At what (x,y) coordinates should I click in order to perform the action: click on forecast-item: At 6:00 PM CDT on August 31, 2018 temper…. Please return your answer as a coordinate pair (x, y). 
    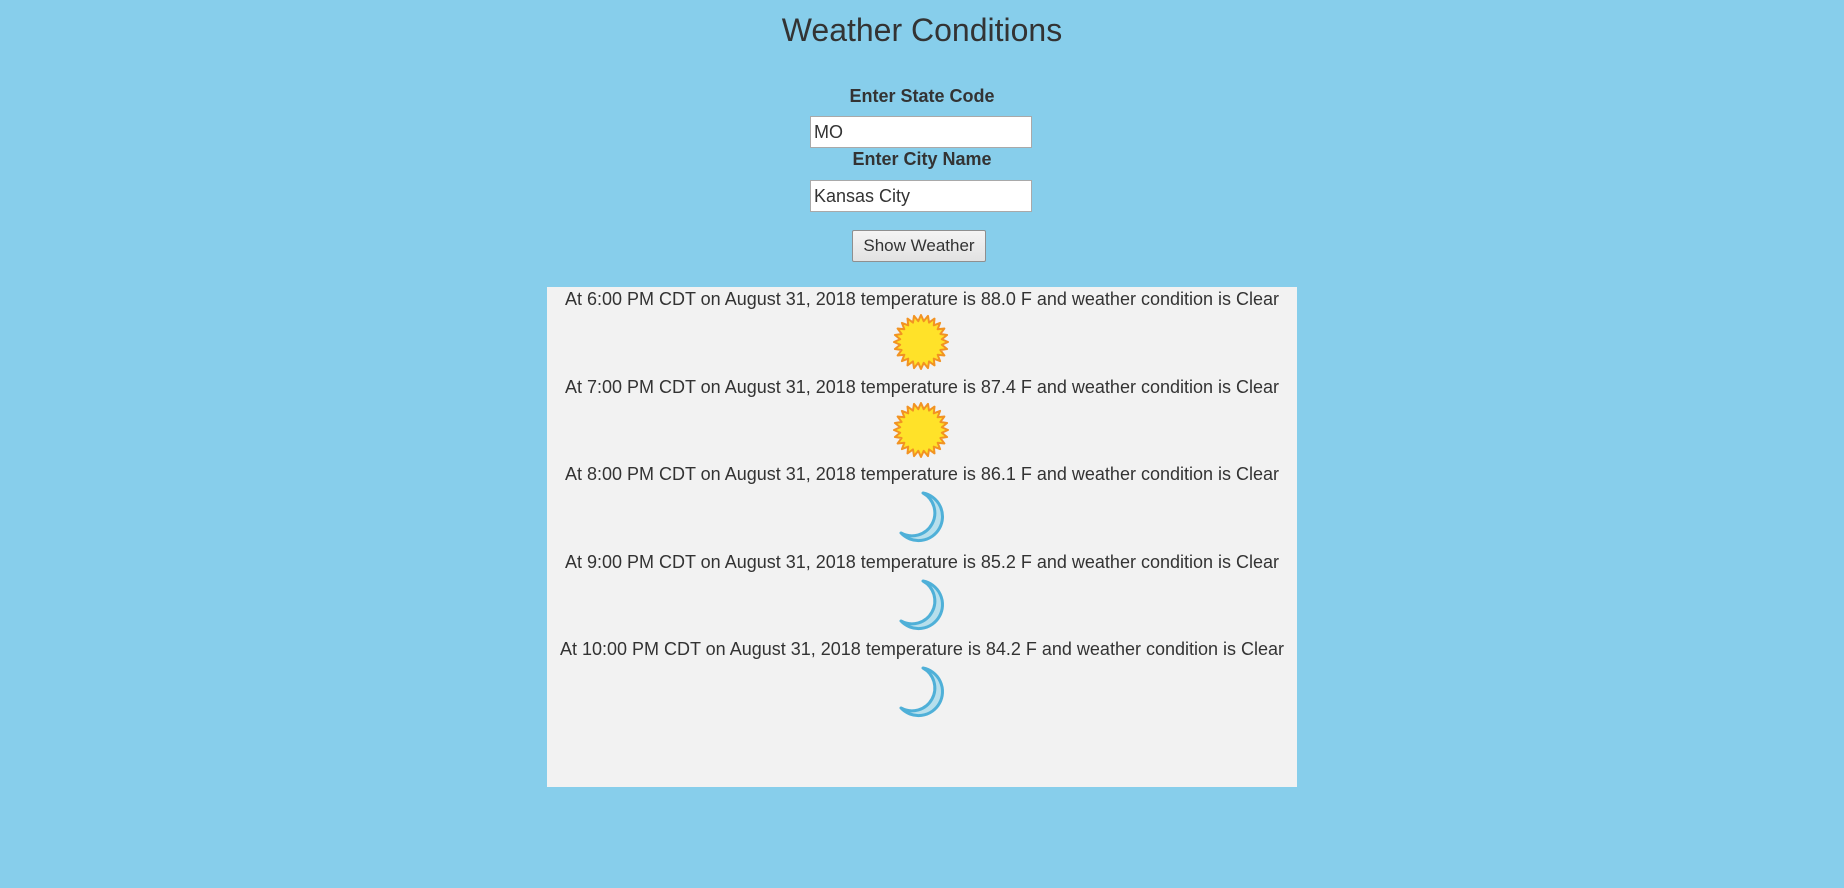
    Looking at the image, I should click on (922, 331).